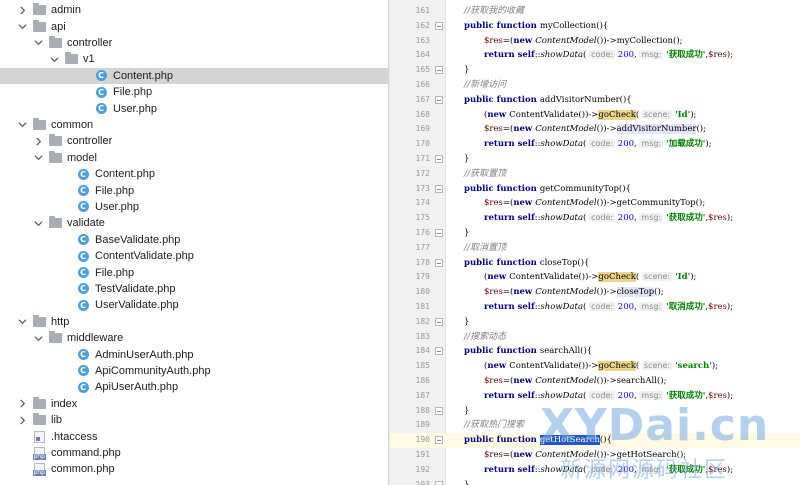 Image resolution: width=800 pixels, height=485 pixels. Describe the element at coordinates (595, 26) in the screenshot. I see `code-line: 162 public function myCollection(){` at that location.